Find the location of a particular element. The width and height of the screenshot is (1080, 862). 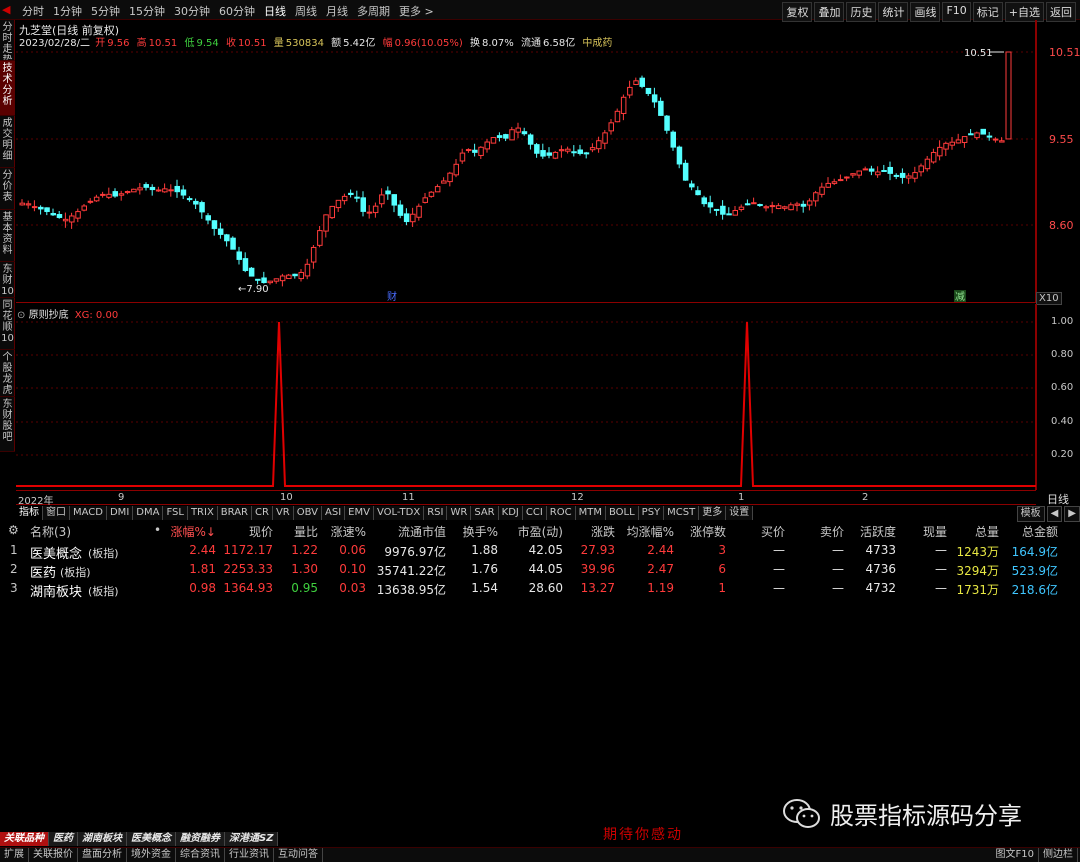

period-tab: 1分钟 is located at coordinates (67, 11).